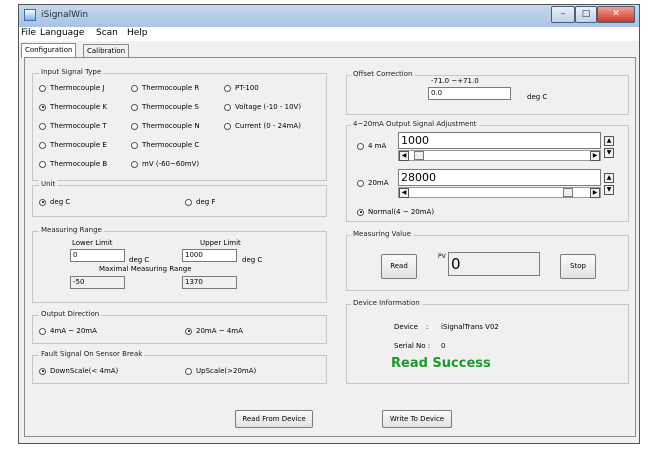  I want to click on fault-upscale-label: UpScale(>20mA), so click(226, 371).